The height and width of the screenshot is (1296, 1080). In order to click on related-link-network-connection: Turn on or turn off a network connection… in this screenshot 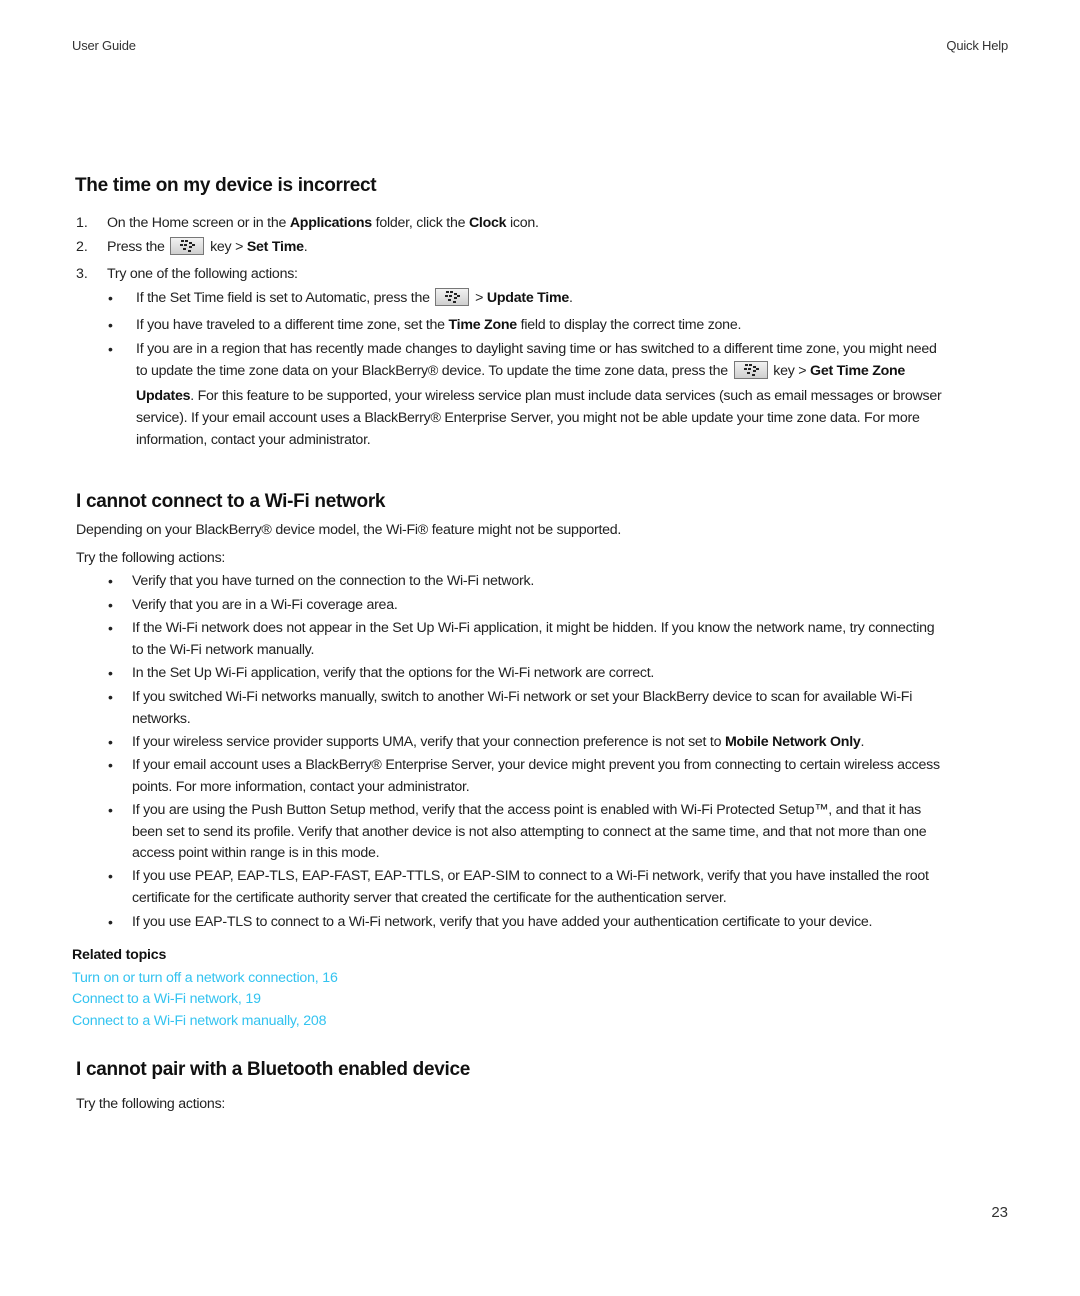, I will do `click(205, 978)`.